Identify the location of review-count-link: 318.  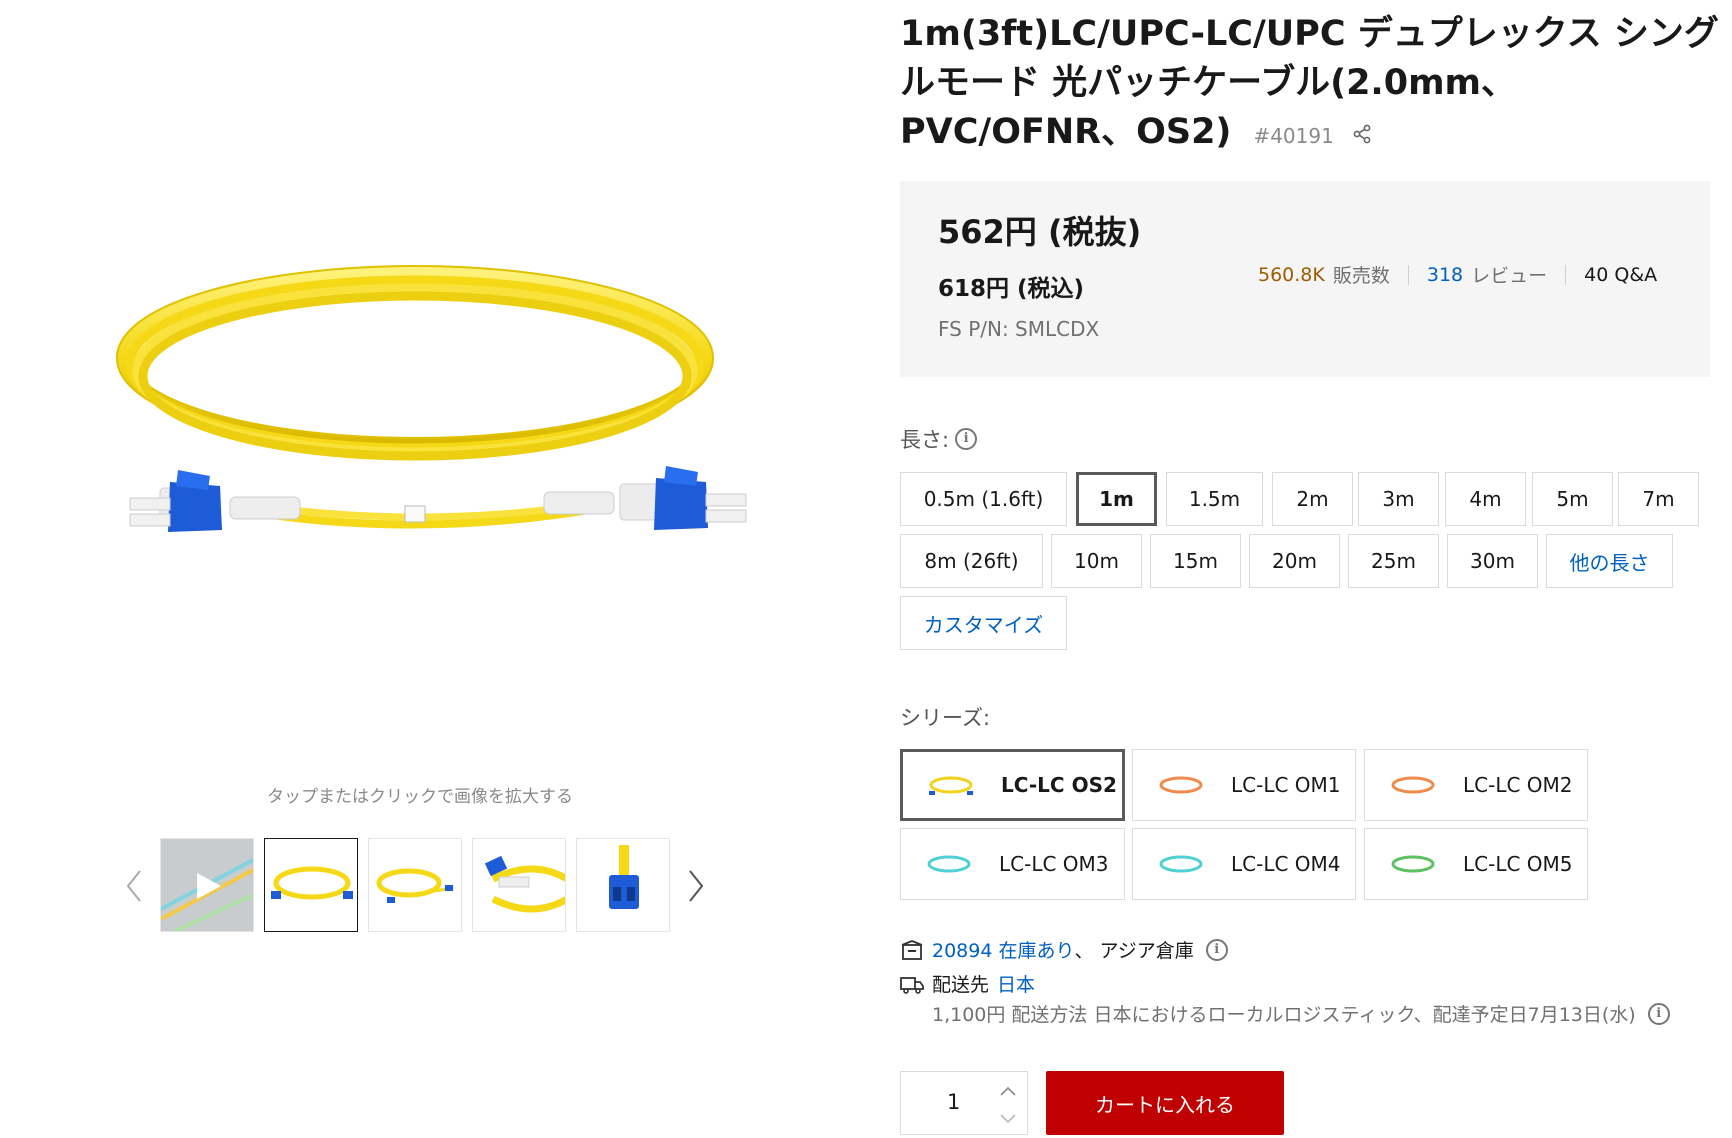
(1445, 275).